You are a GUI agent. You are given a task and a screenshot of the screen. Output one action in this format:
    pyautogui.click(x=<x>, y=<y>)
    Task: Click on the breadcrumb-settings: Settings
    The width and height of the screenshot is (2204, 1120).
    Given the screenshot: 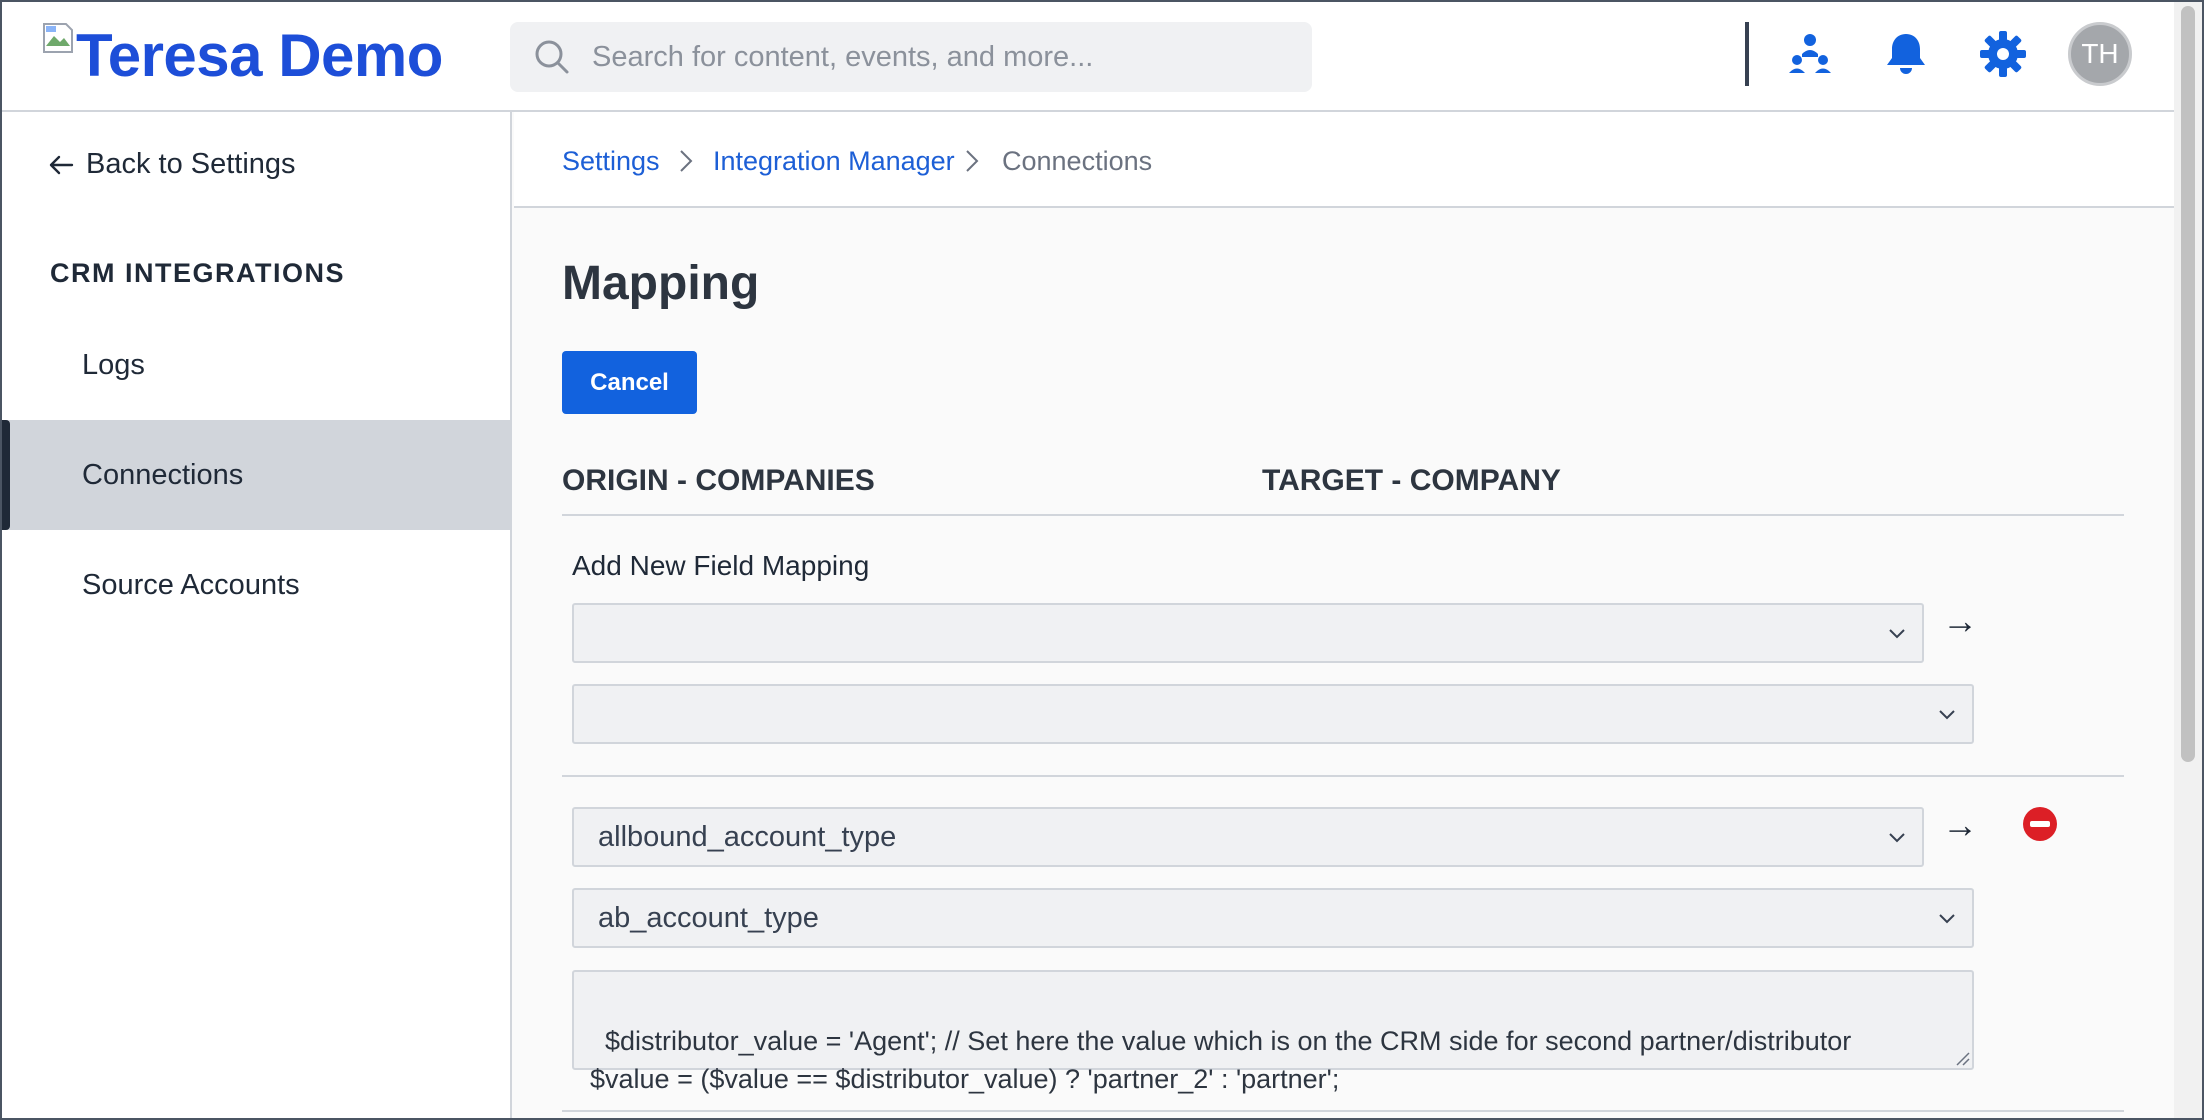 What is the action you would take?
    pyautogui.click(x=611, y=161)
    